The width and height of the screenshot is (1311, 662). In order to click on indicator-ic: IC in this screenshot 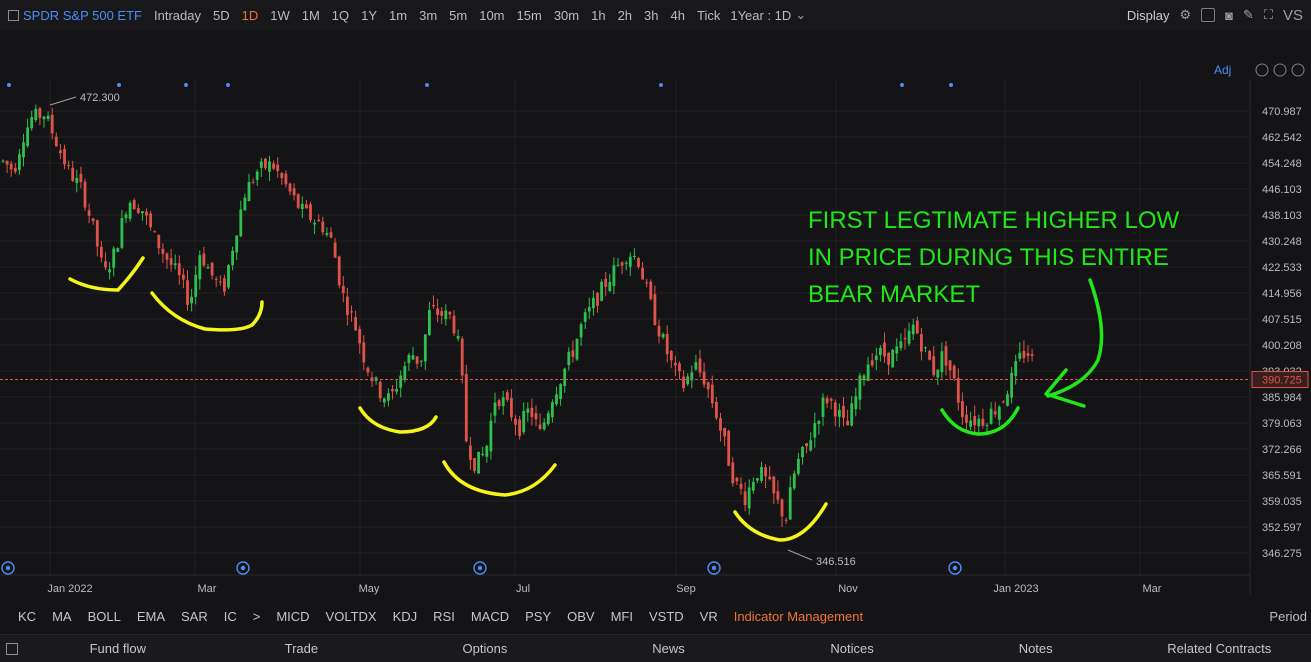, I will do `click(230, 616)`.